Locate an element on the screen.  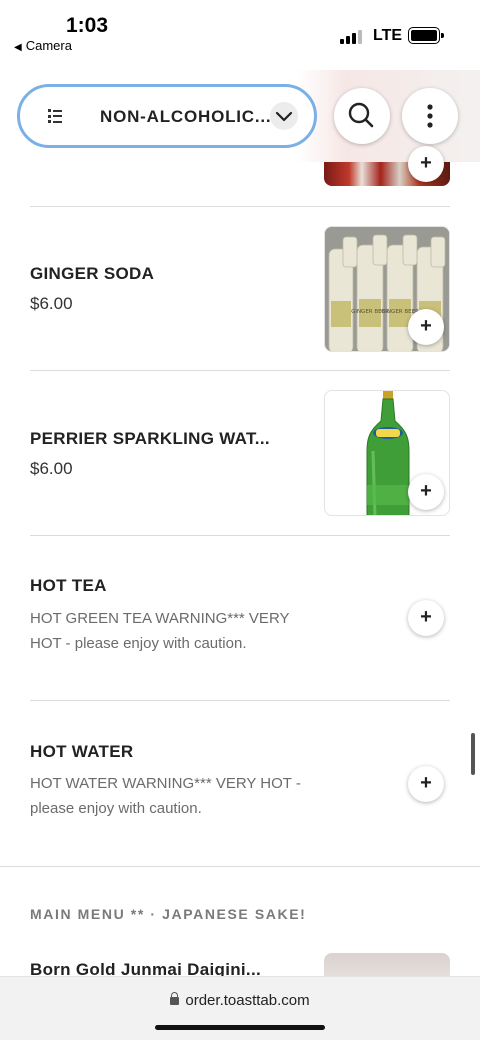
battery-icon is located at coordinates (426, 35).